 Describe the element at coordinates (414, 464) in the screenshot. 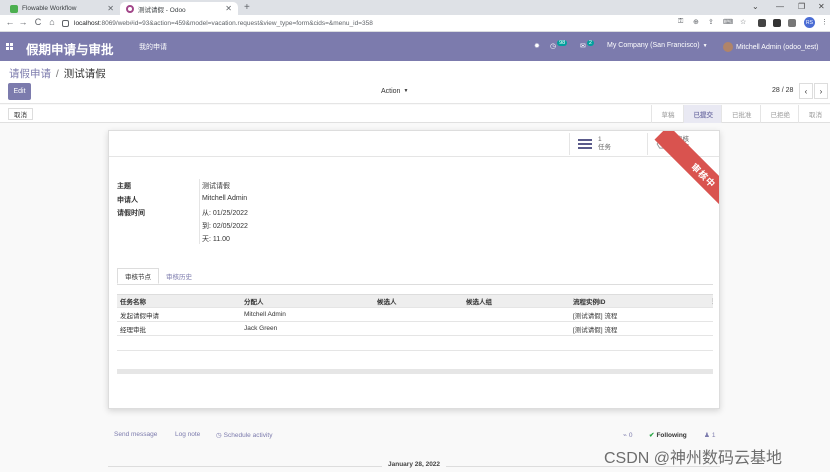

I see `date-separator-label: January 28, 2022` at that location.